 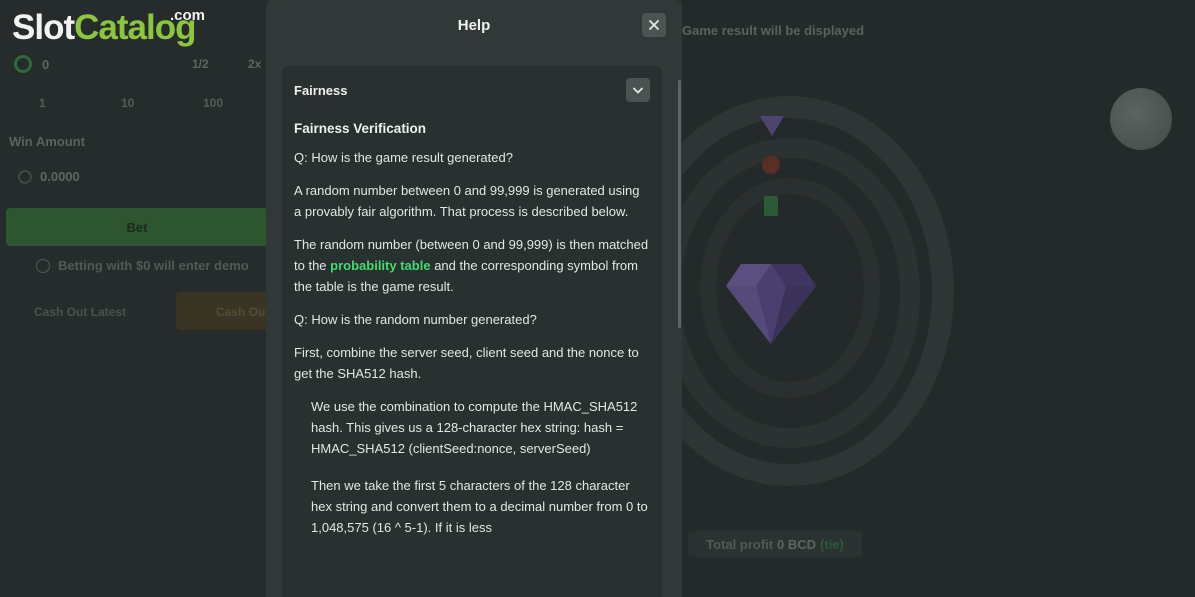 What do you see at coordinates (137, 227) in the screenshot?
I see `bet-button: Bet` at bounding box center [137, 227].